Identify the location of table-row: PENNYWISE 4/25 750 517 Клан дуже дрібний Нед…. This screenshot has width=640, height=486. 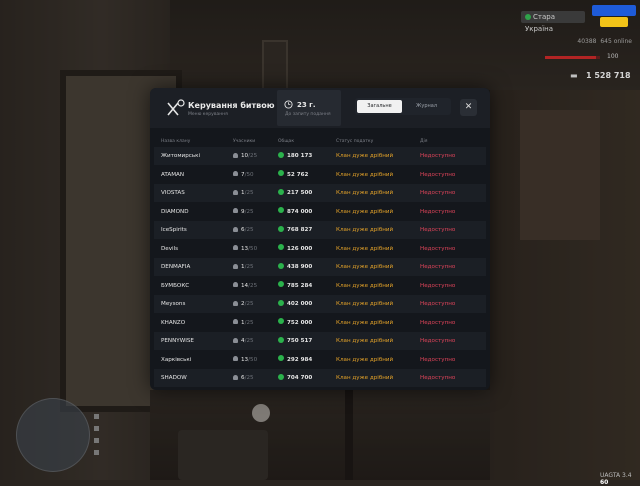
(320, 341).